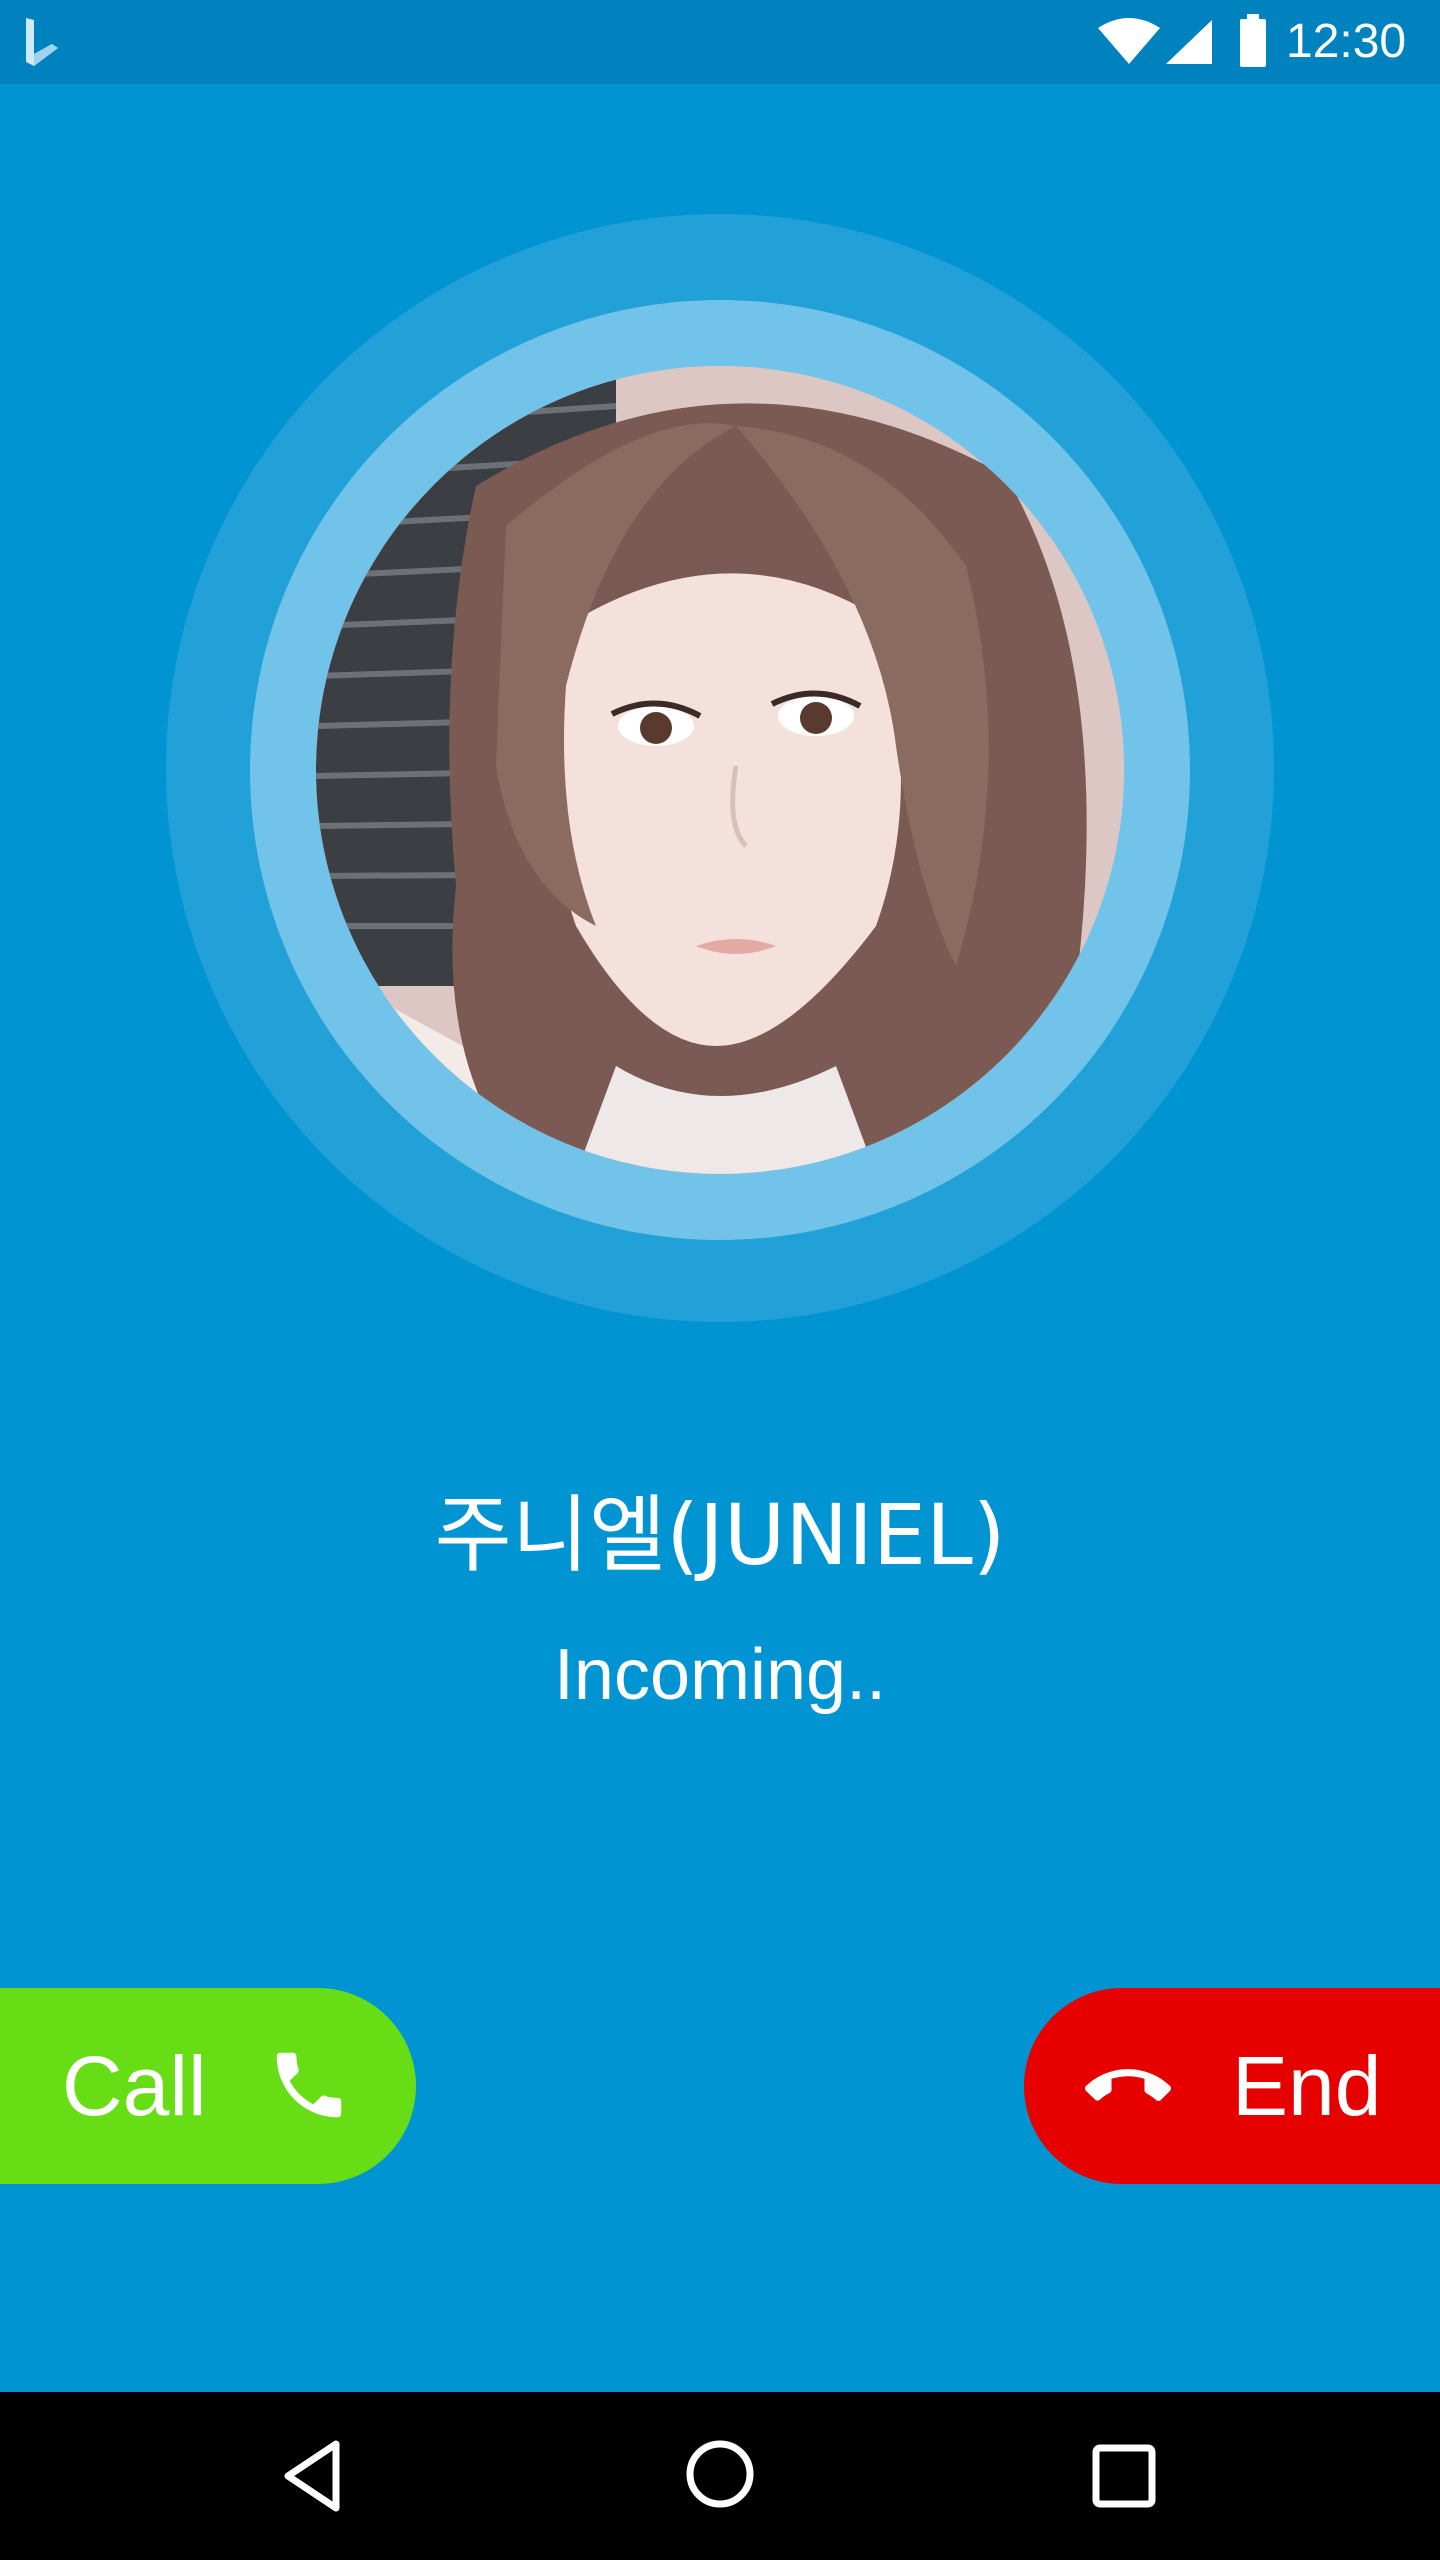 This screenshot has width=1440, height=2560. Describe the element at coordinates (1128, 2085) in the screenshot. I see `hang-up-icon` at that location.